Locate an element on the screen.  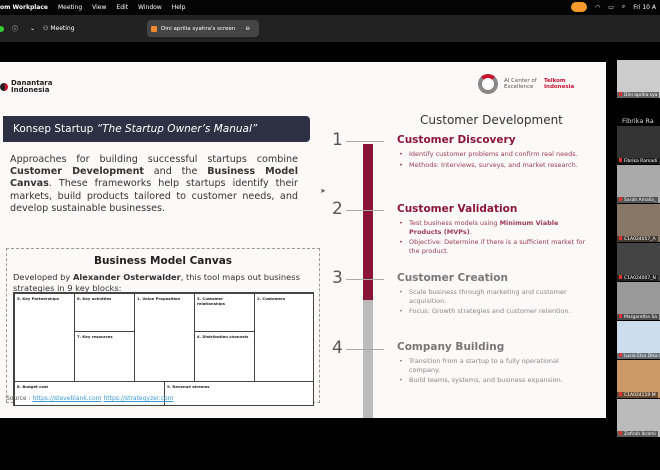
mouse-cursor-icon: ➤ is located at coordinates (323, 191).